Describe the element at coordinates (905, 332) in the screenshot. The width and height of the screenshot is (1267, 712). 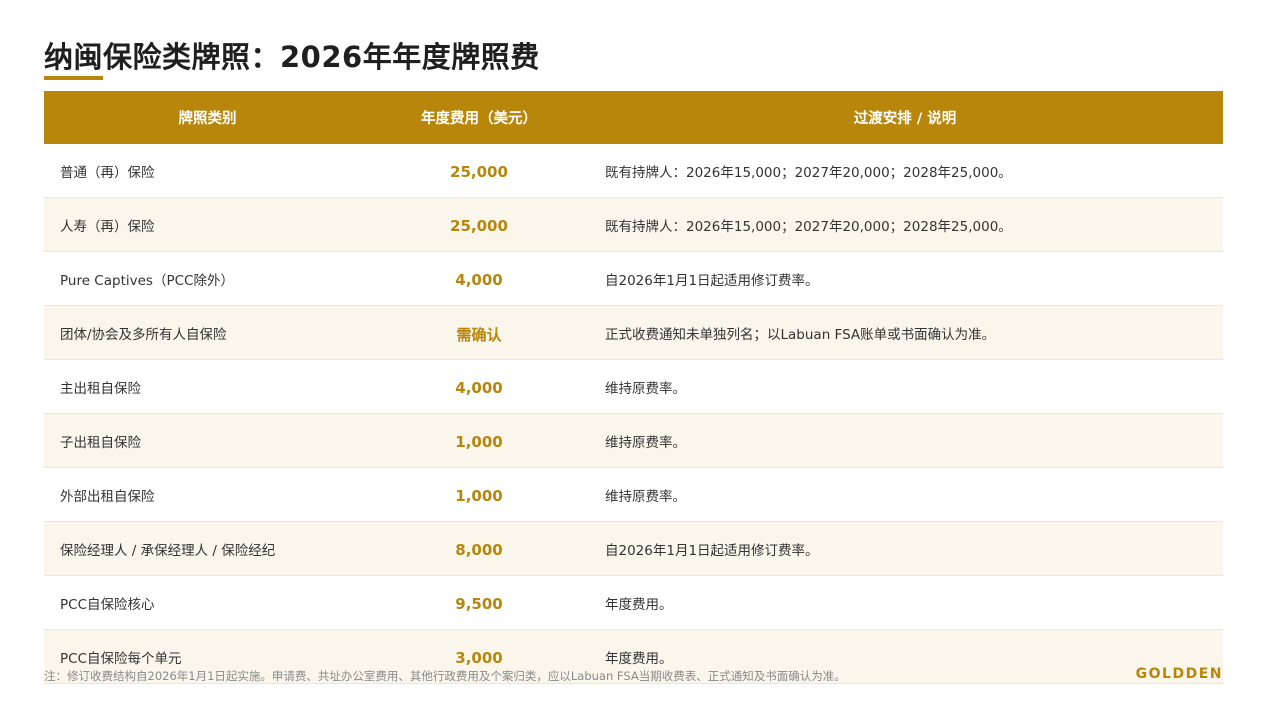
I see `cell-note: 正式收费通知未单独列名；以Labuan FSA账单或书面确认为准。` at that location.